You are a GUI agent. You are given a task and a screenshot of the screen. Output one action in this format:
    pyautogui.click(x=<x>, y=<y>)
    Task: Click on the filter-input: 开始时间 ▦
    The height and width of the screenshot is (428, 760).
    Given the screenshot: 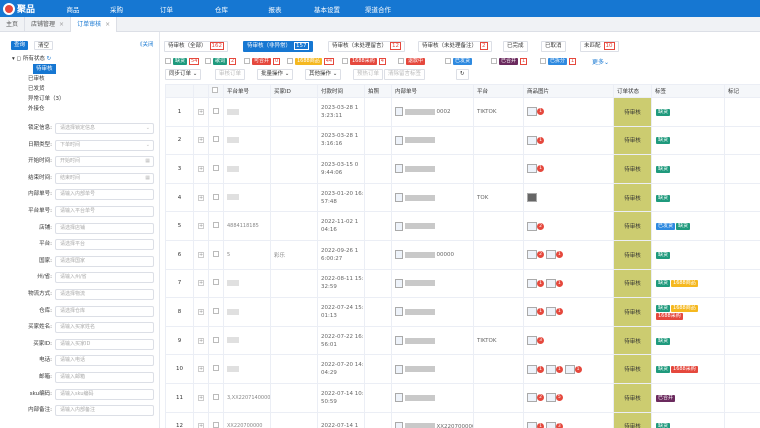 What is the action you would take?
    pyautogui.click(x=104, y=162)
    